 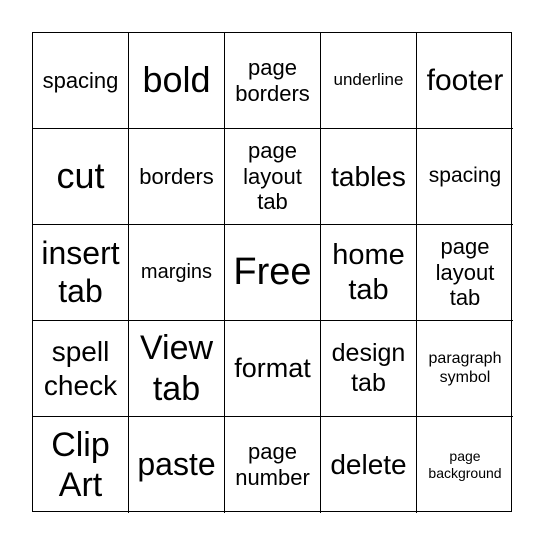 I want to click on bingo-cell: home tab, so click(x=369, y=273).